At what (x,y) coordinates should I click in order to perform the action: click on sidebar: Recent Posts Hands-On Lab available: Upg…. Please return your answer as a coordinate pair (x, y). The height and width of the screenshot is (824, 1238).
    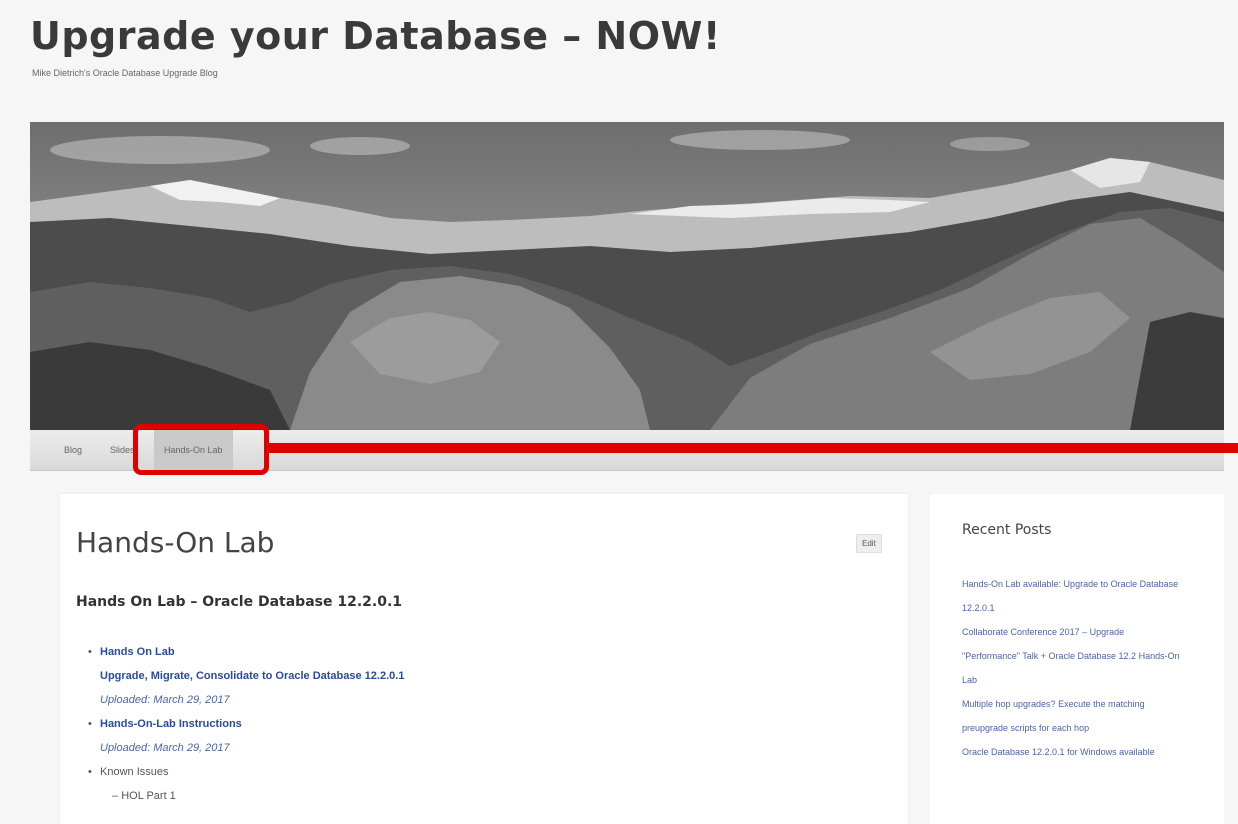
    Looking at the image, I should click on (1077, 659).